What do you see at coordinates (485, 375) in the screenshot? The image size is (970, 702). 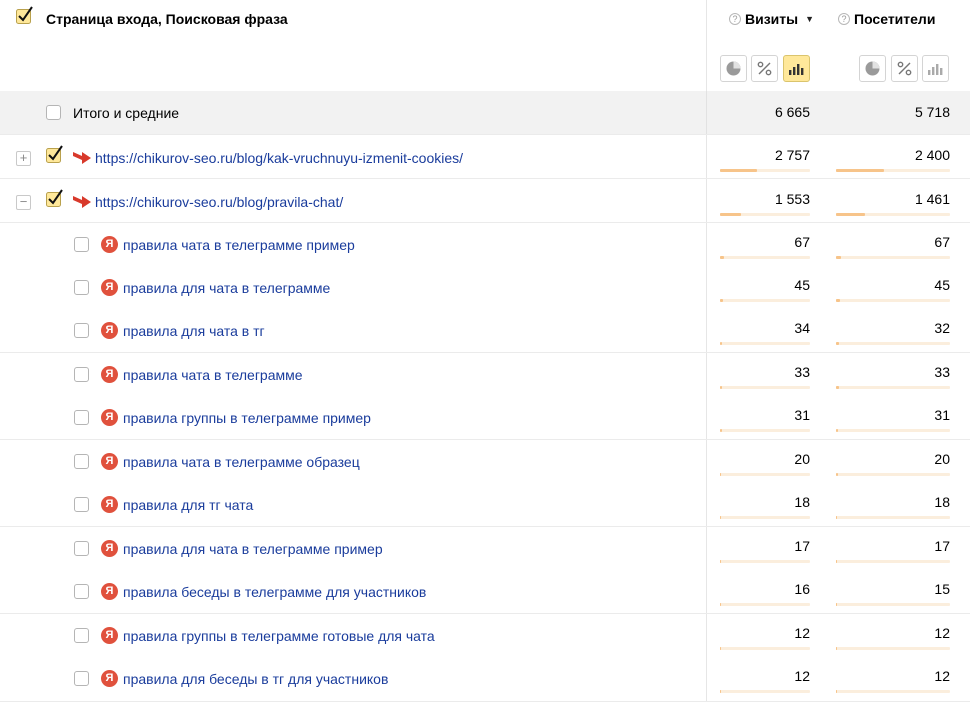 I see `table-row: Я правила чата в телеграмме 33 33` at bounding box center [485, 375].